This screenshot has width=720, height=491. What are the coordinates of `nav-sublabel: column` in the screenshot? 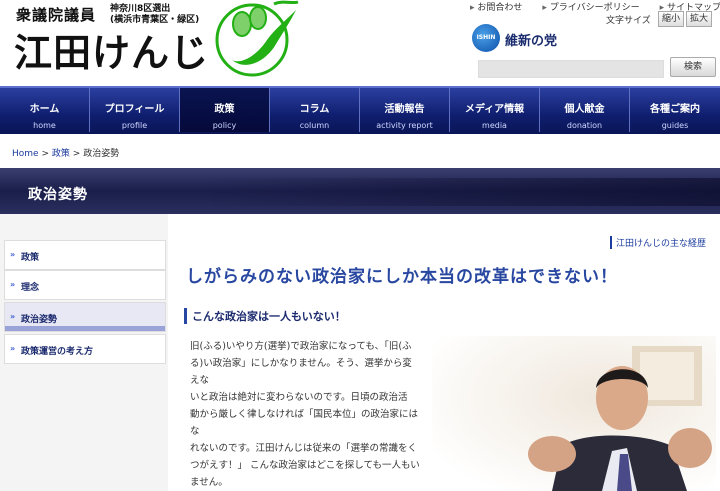 It's located at (314, 125).